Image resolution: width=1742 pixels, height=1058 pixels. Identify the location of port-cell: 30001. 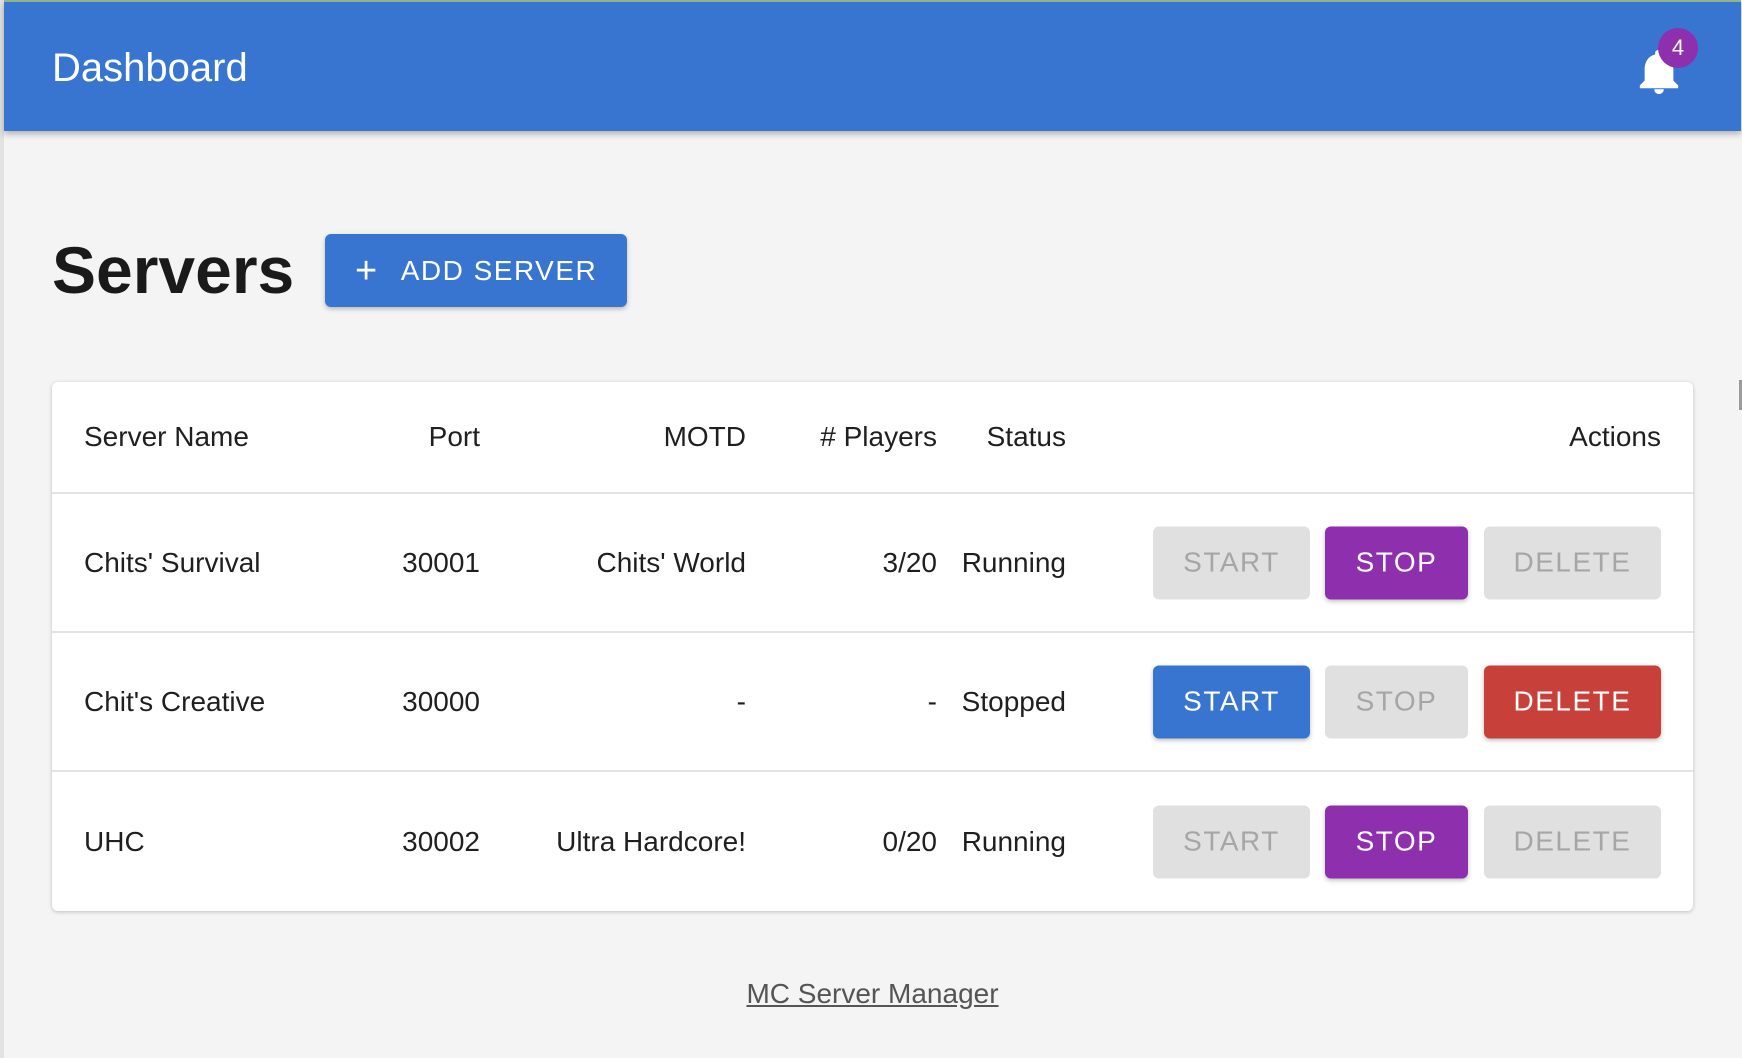
(441, 562).